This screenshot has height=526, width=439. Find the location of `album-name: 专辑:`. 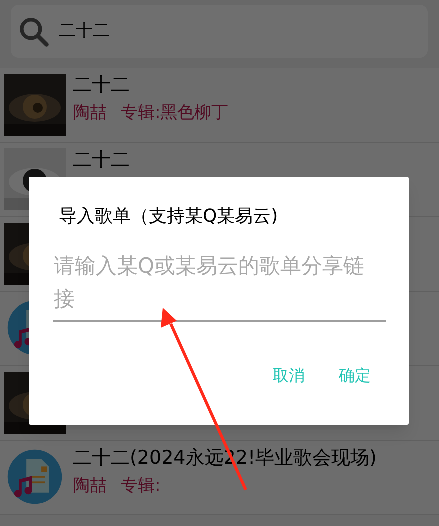

album-name: 专辑: is located at coordinates (141, 486).